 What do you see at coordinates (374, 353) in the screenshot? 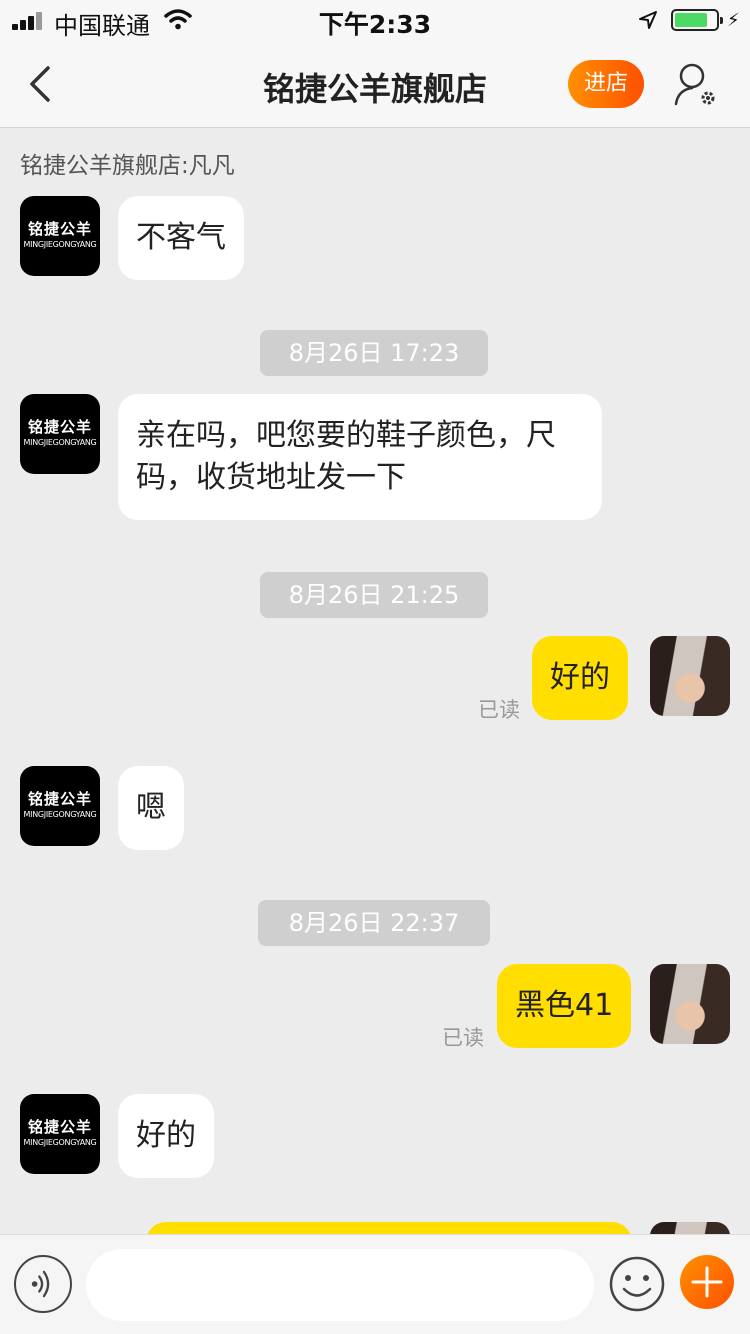
I see `chat-timestamp: 8月26日 17:23` at bounding box center [374, 353].